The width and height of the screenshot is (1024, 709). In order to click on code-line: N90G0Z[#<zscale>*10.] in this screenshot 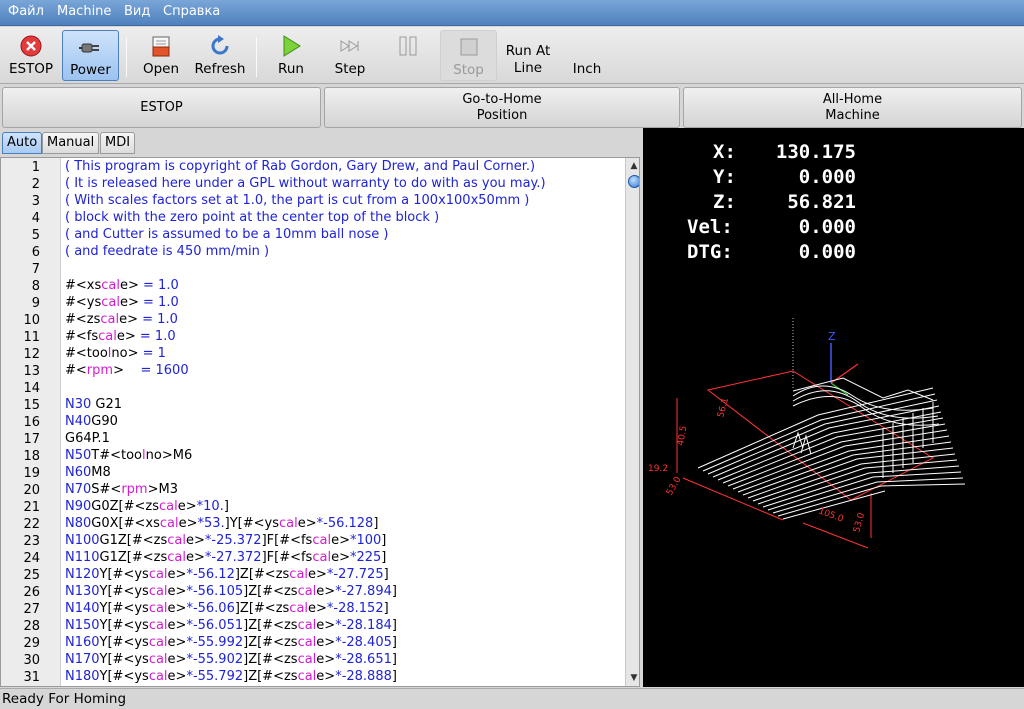, I will do `click(147, 506)`.